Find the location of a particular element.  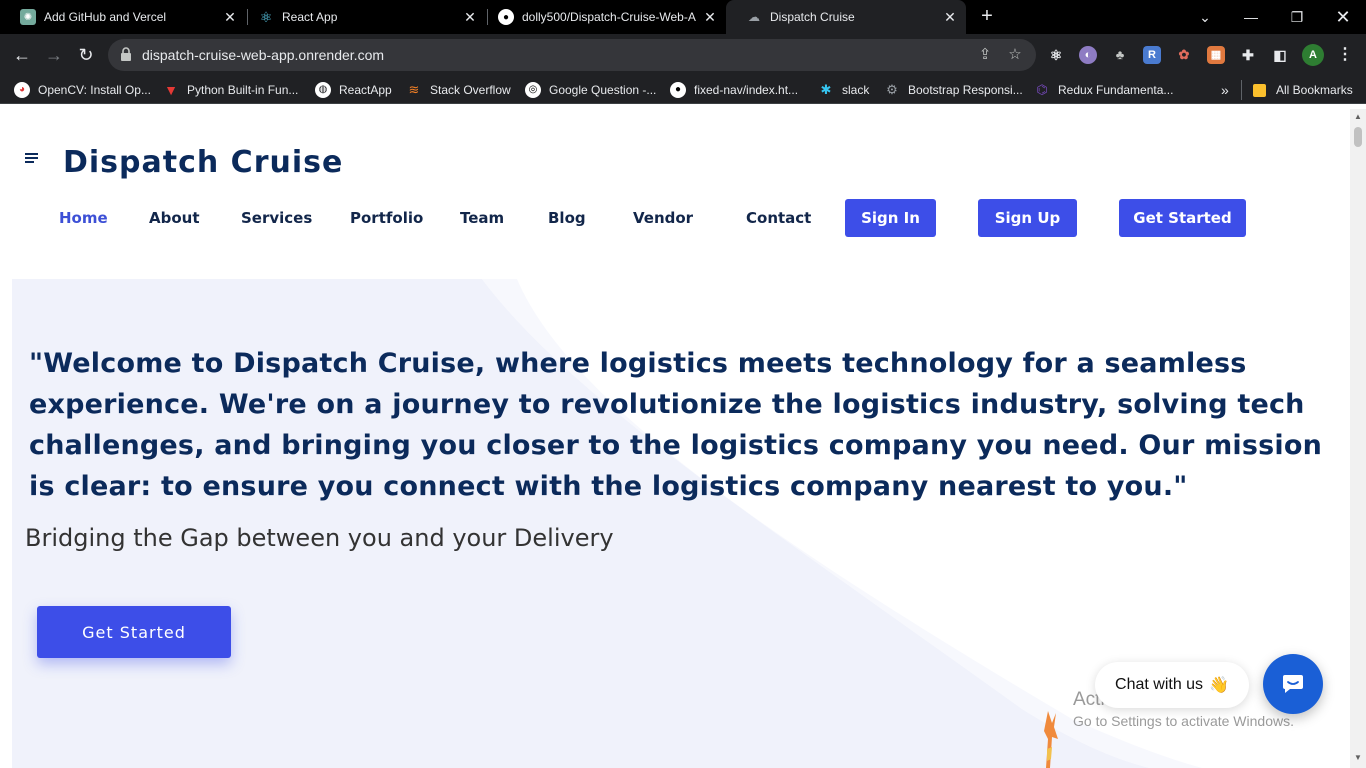

address-bar: dispatch-cruise-web-app.onrender.com ⇪ ☆ is located at coordinates (572, 55).